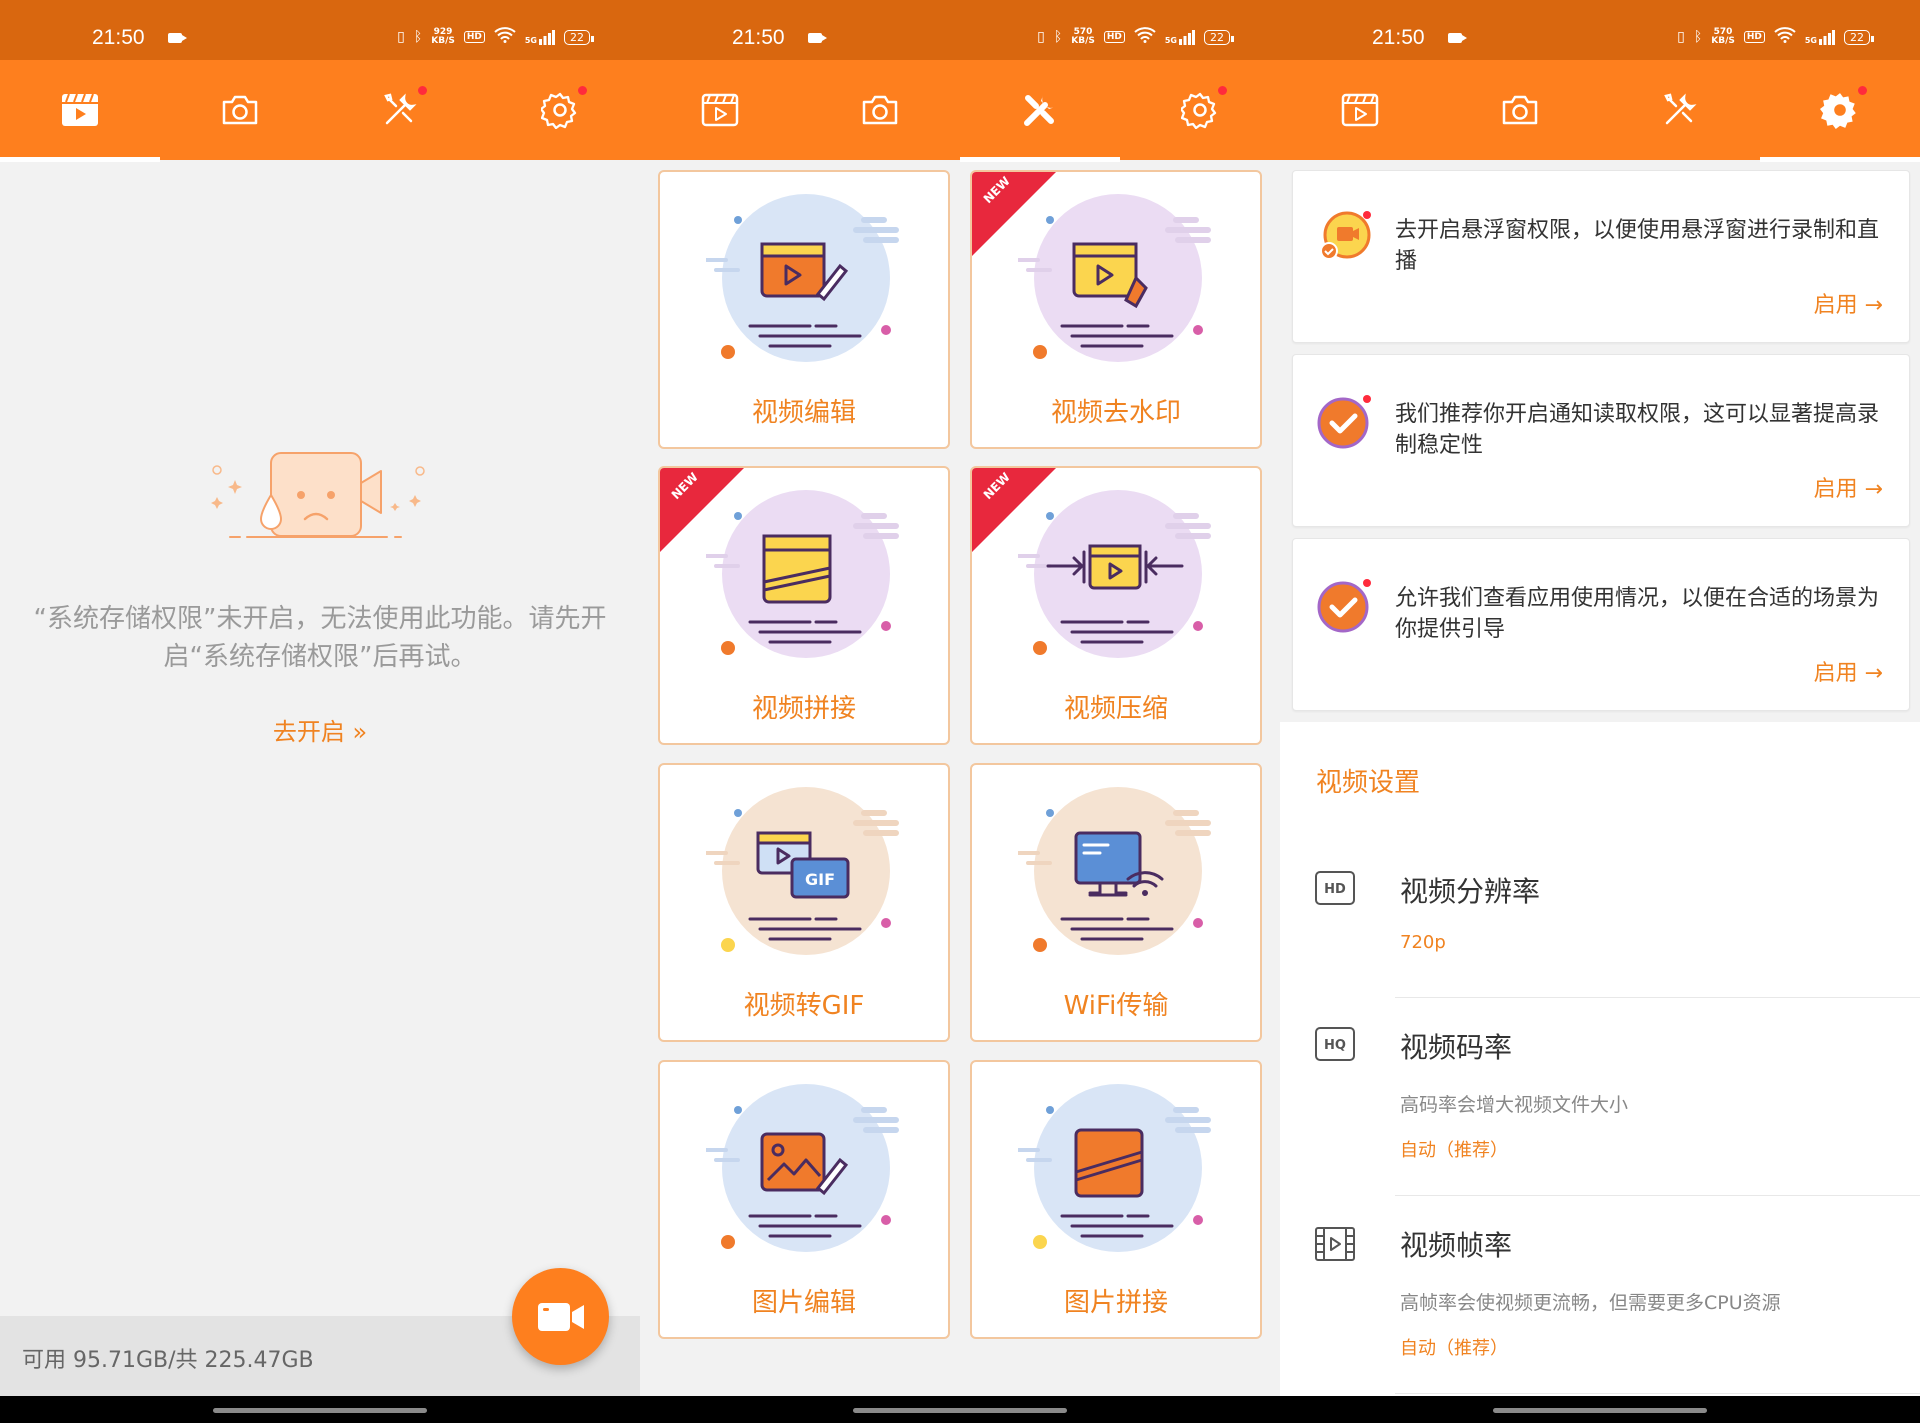 The width and height of the screenshot is (1920, 1423). I want to click on tool-remove-watermark: NEW 视频去水印, so click(1116, 309).